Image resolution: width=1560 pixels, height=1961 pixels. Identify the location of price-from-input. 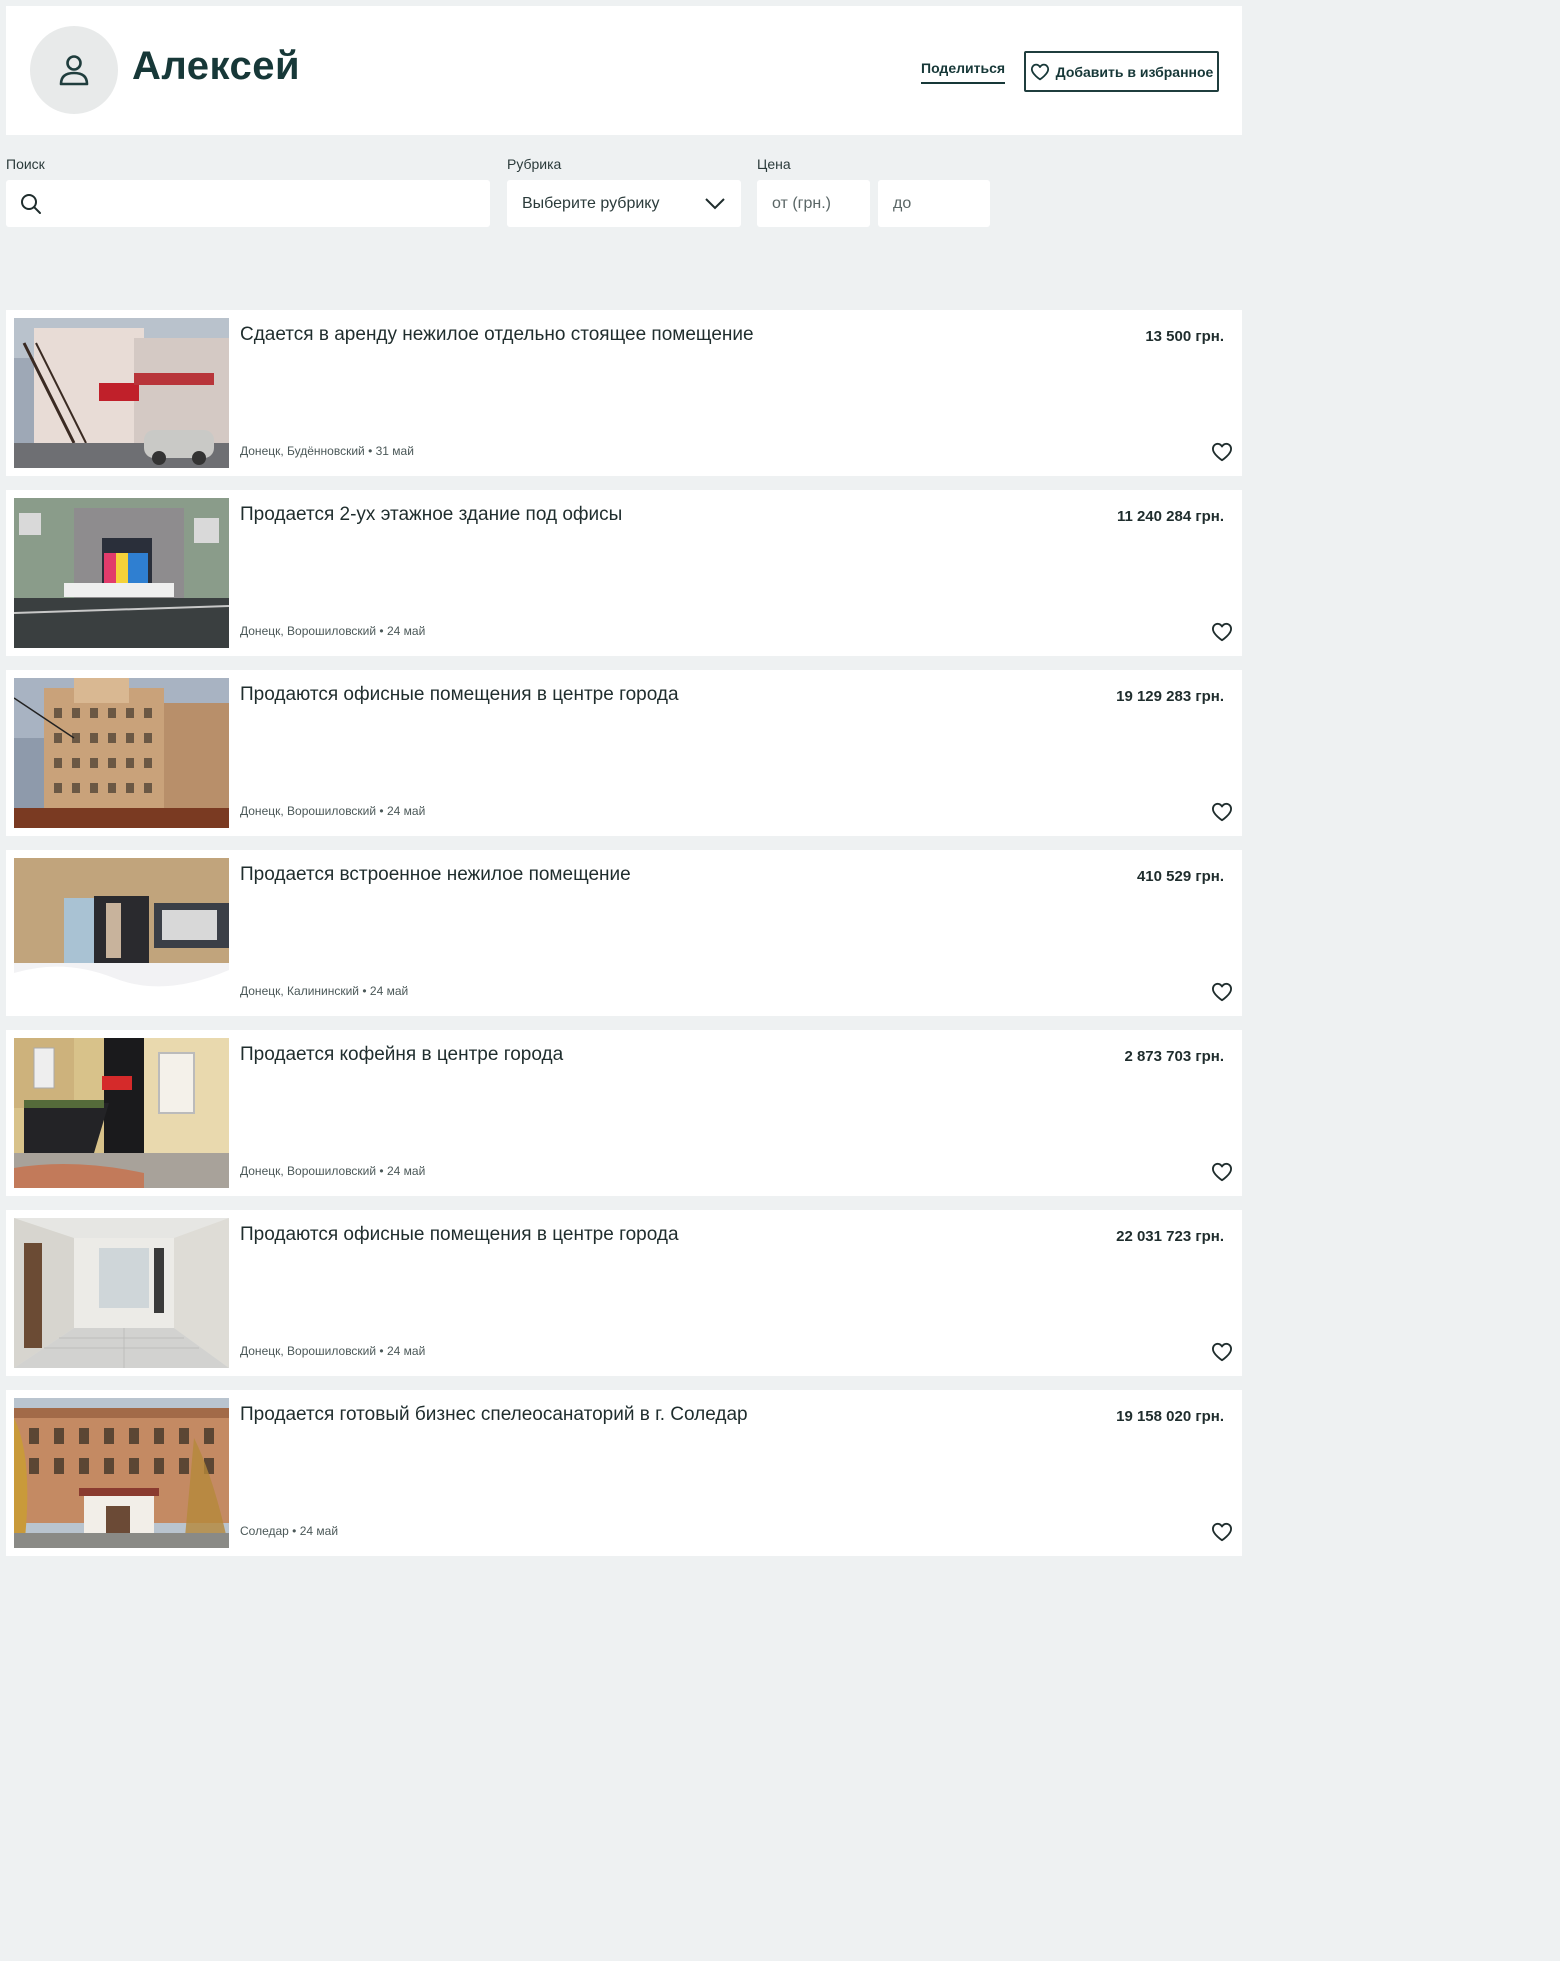
(821, 203).